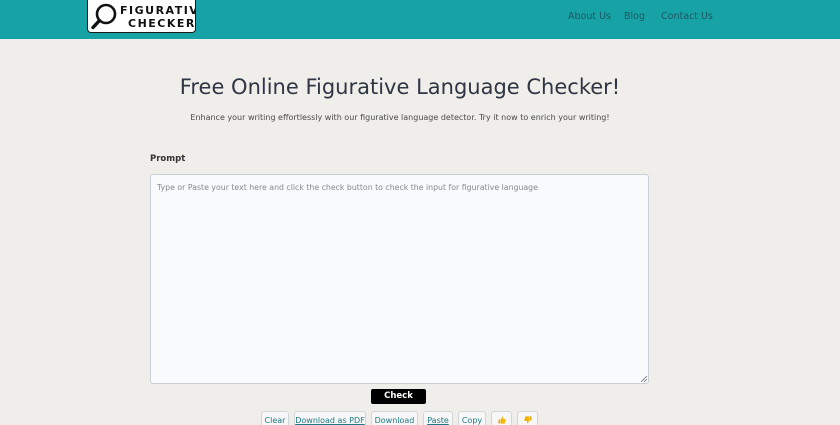 Image resolution: width=840 pixels, height=425 pixels. I want to click on copy-button: Copy, so click(472, 418).